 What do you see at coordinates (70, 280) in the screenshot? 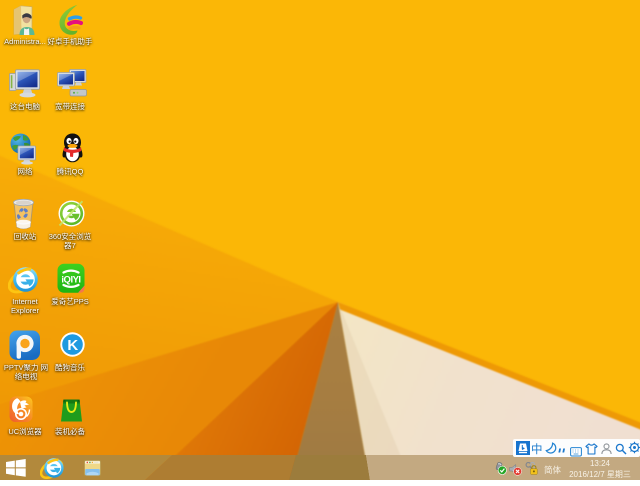
I see `svg-text: iQIYI` at bounding box center [70, 280].